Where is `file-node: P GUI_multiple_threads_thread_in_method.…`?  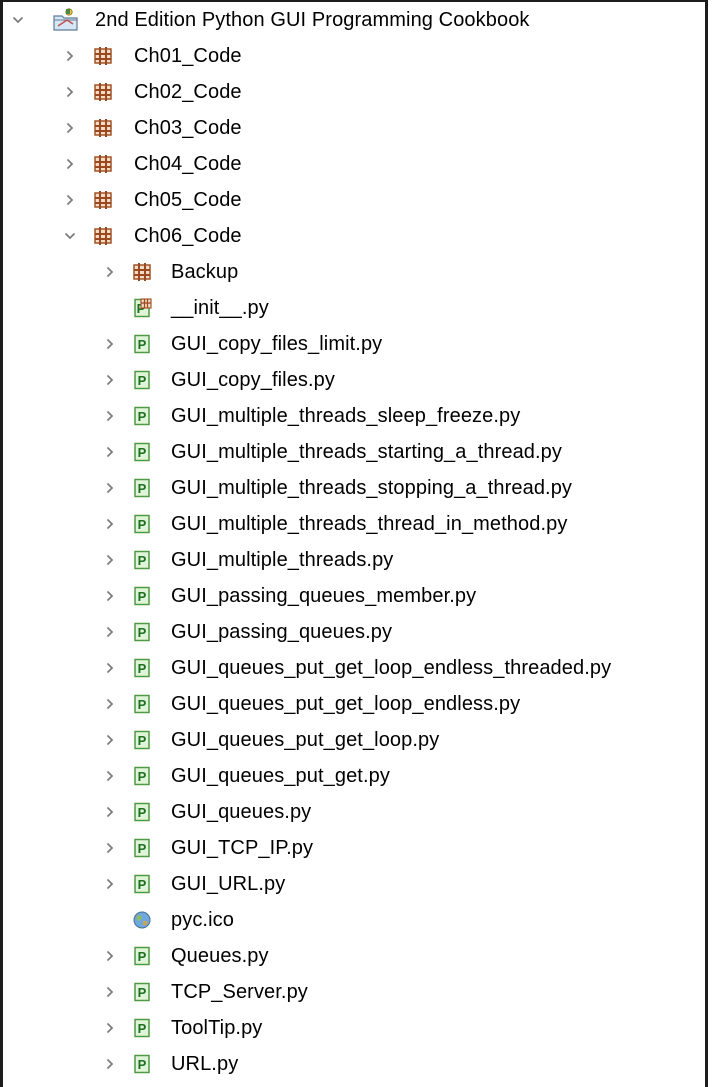 file-node: P GUI_multiple_threads_thread_in_method.… is located at coordinates (354, 524).